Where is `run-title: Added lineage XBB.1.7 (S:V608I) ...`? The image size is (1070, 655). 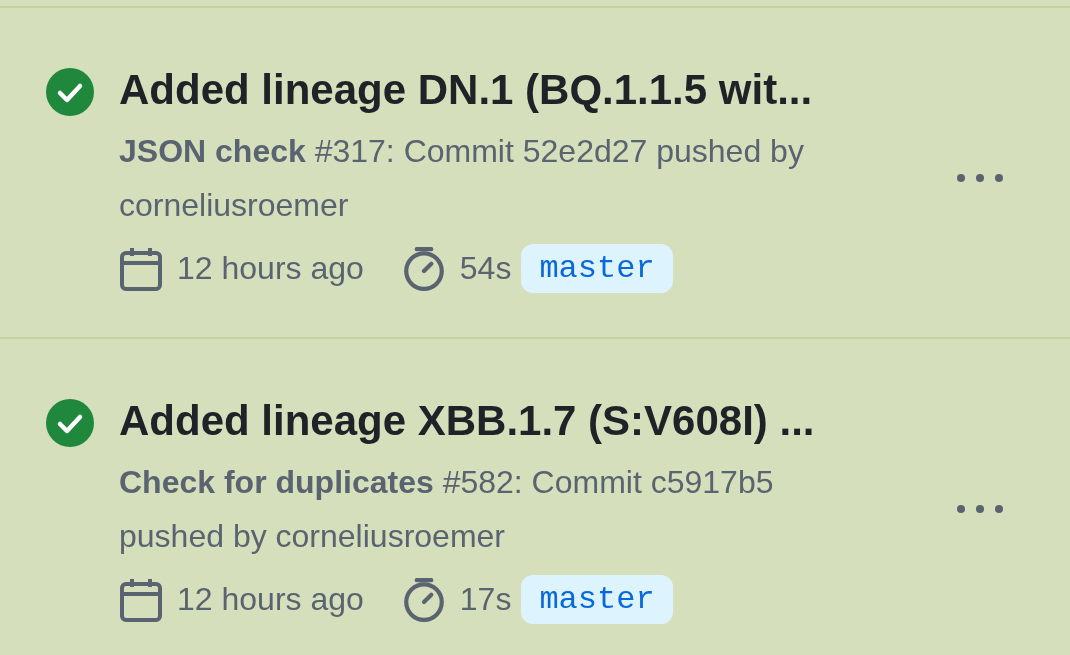
run-title: Added lineage XBB.1.7 (S:V608I) ... is located at coordinates (594, 421).